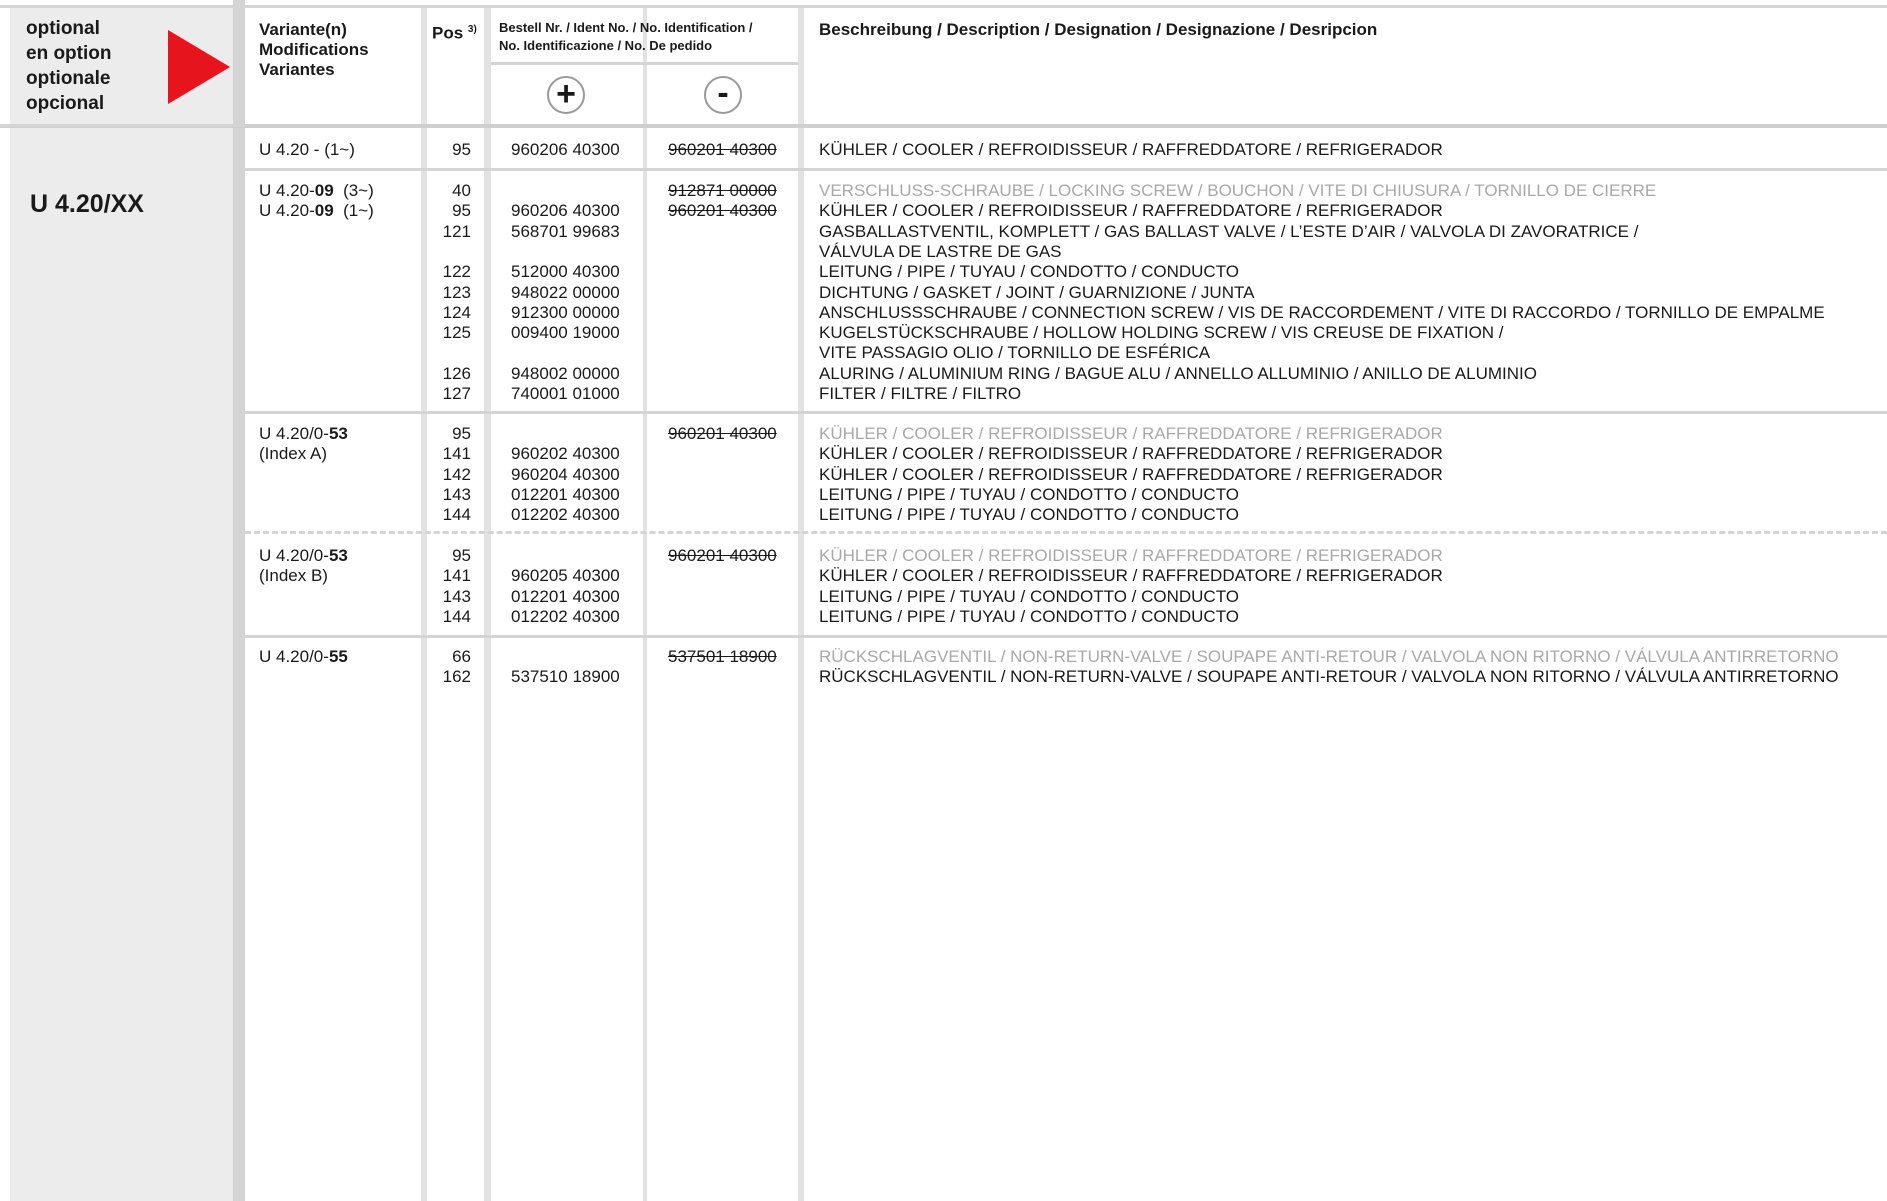 Image resolution: width=1887 pixels, height=1201 pixels. What do you see at coordinates (565, 333) in the screenshot?
I see `add-part-number: 009400 19000` at bounding box center [565, 333].